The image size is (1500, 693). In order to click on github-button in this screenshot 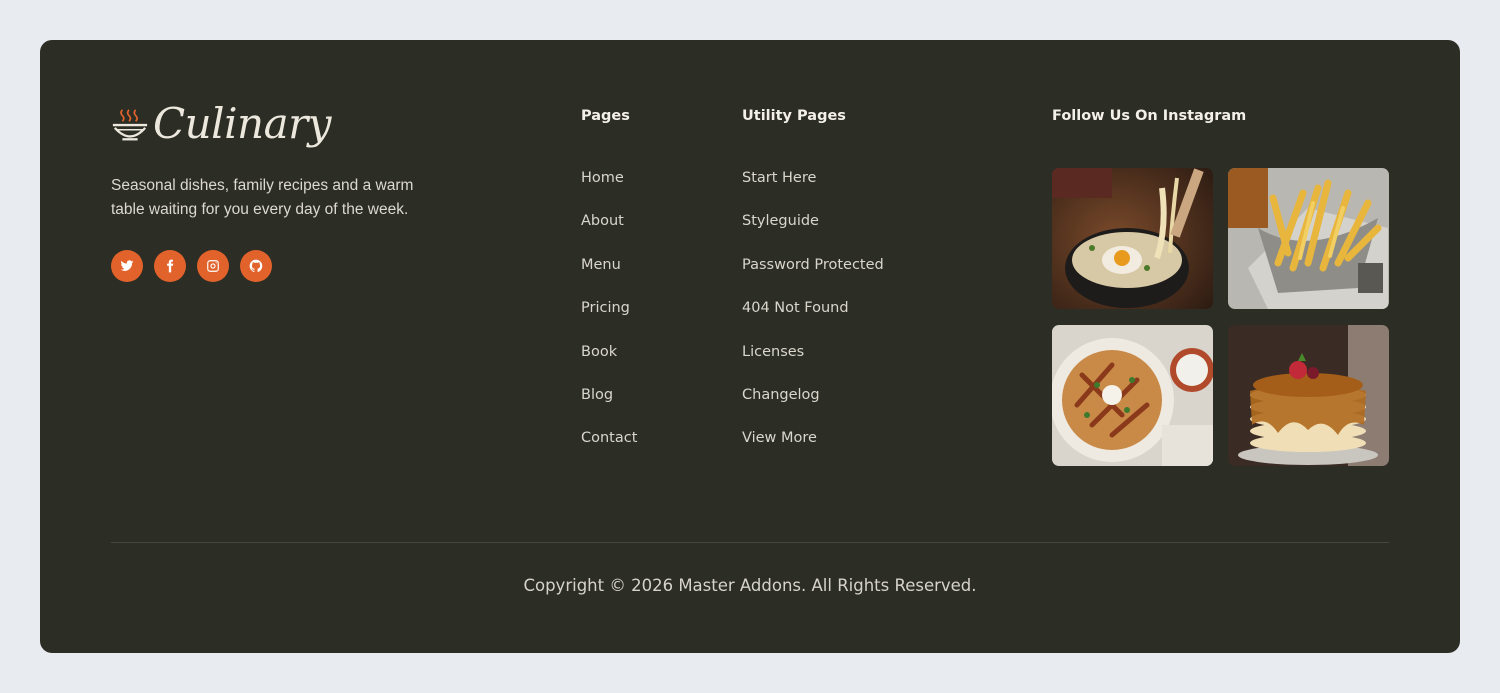, I will do `click(256, 266)`.